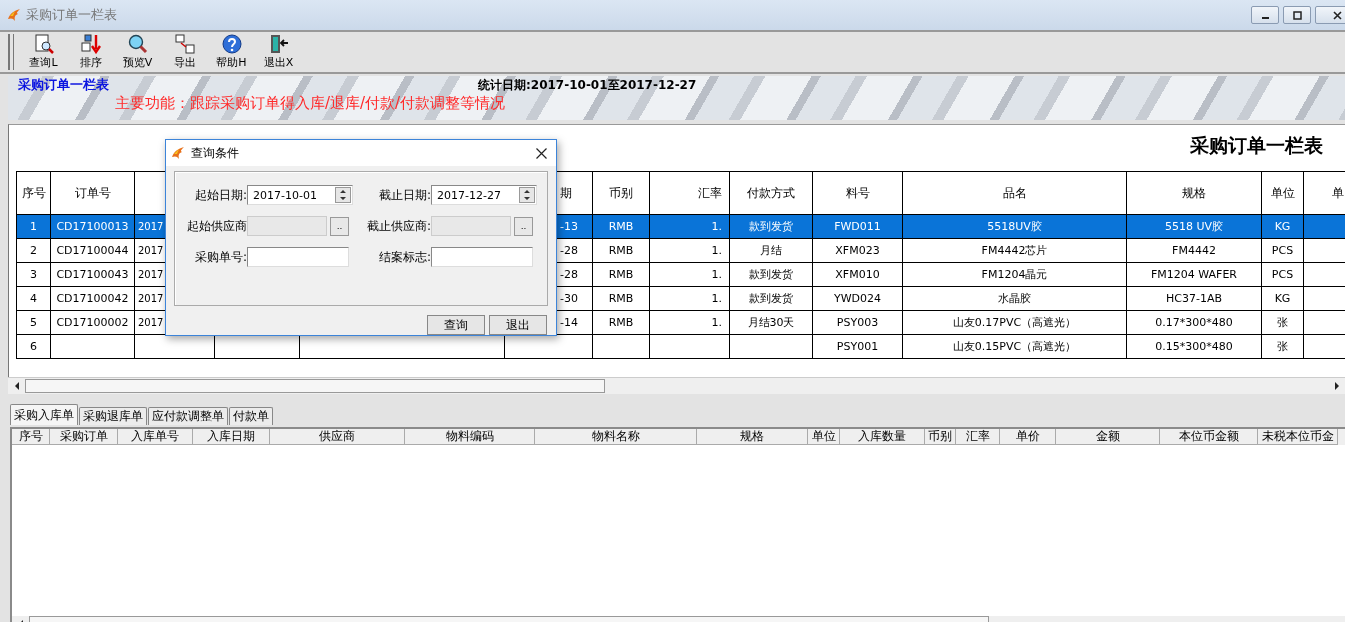  What do you see at coordinates (404, 257) in the screenshot?
I see `field-label: 结案标志:` at bounding box center [404, 257].